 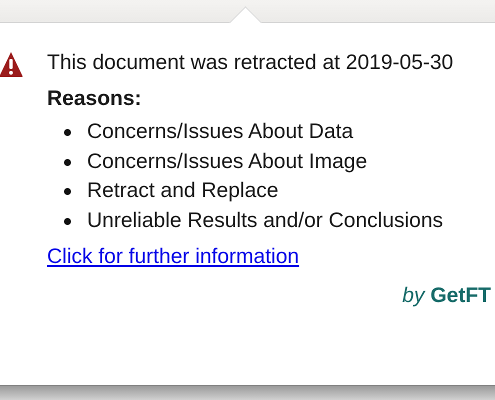 What do you see at coordinates (227, 161) in the screenshot?
I see `reason-item: Concerns/Issues About Image` at bounding box center [227, 161].